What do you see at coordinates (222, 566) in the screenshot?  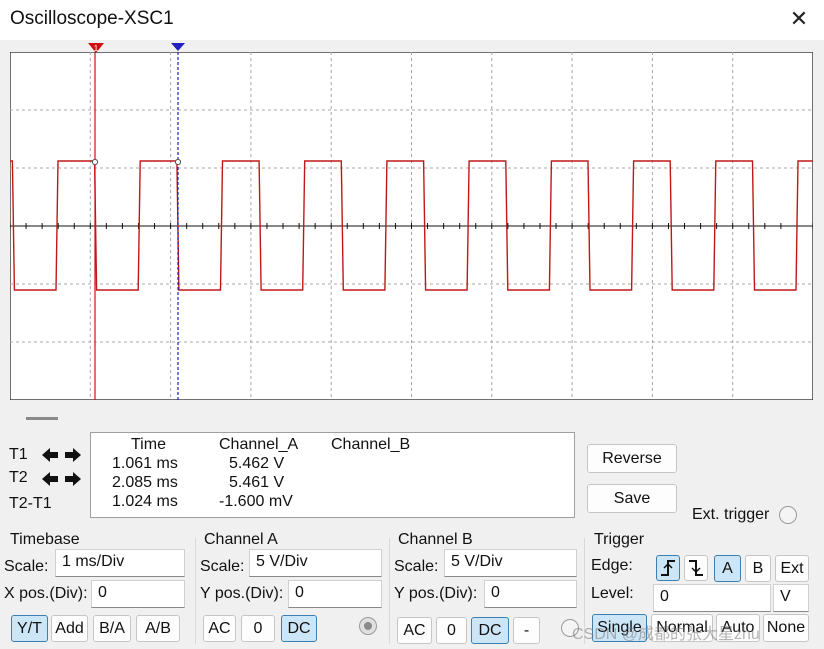 I see `channel-a-scale-label: Scale:` at bounding box center [222, 566].